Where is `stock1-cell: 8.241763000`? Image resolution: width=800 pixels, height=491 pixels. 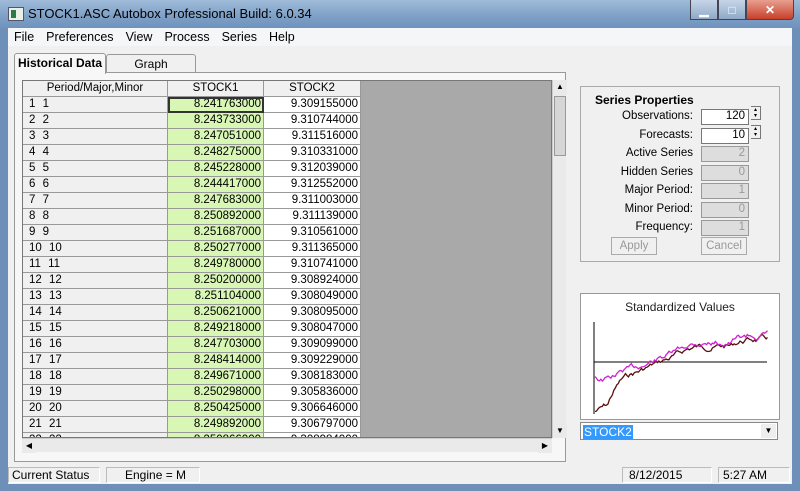
stock1-cell: 8.241763000 is located at coordinates (216, 105).